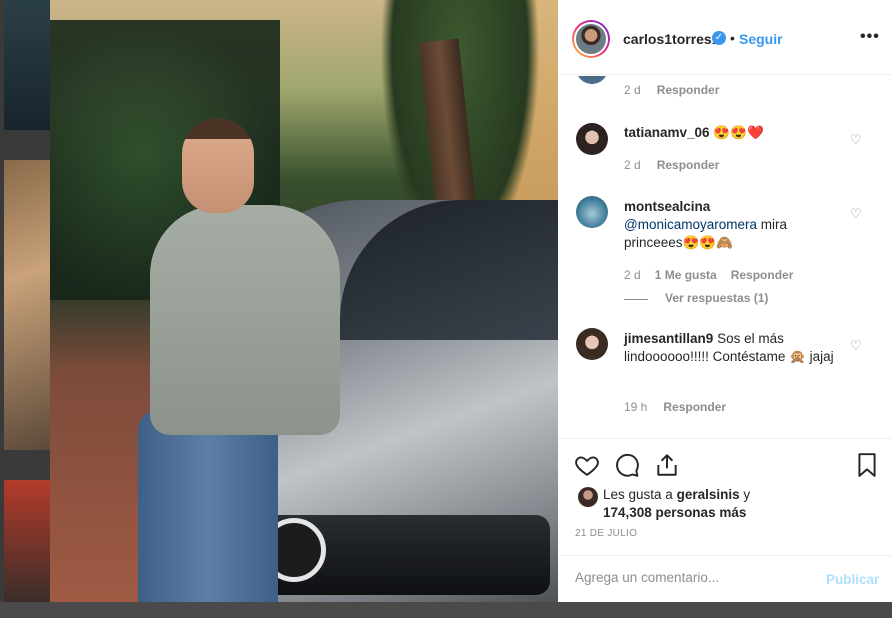 The image size is (892, 618). I want to click on more-options-icon: •••, so click(870, 37).